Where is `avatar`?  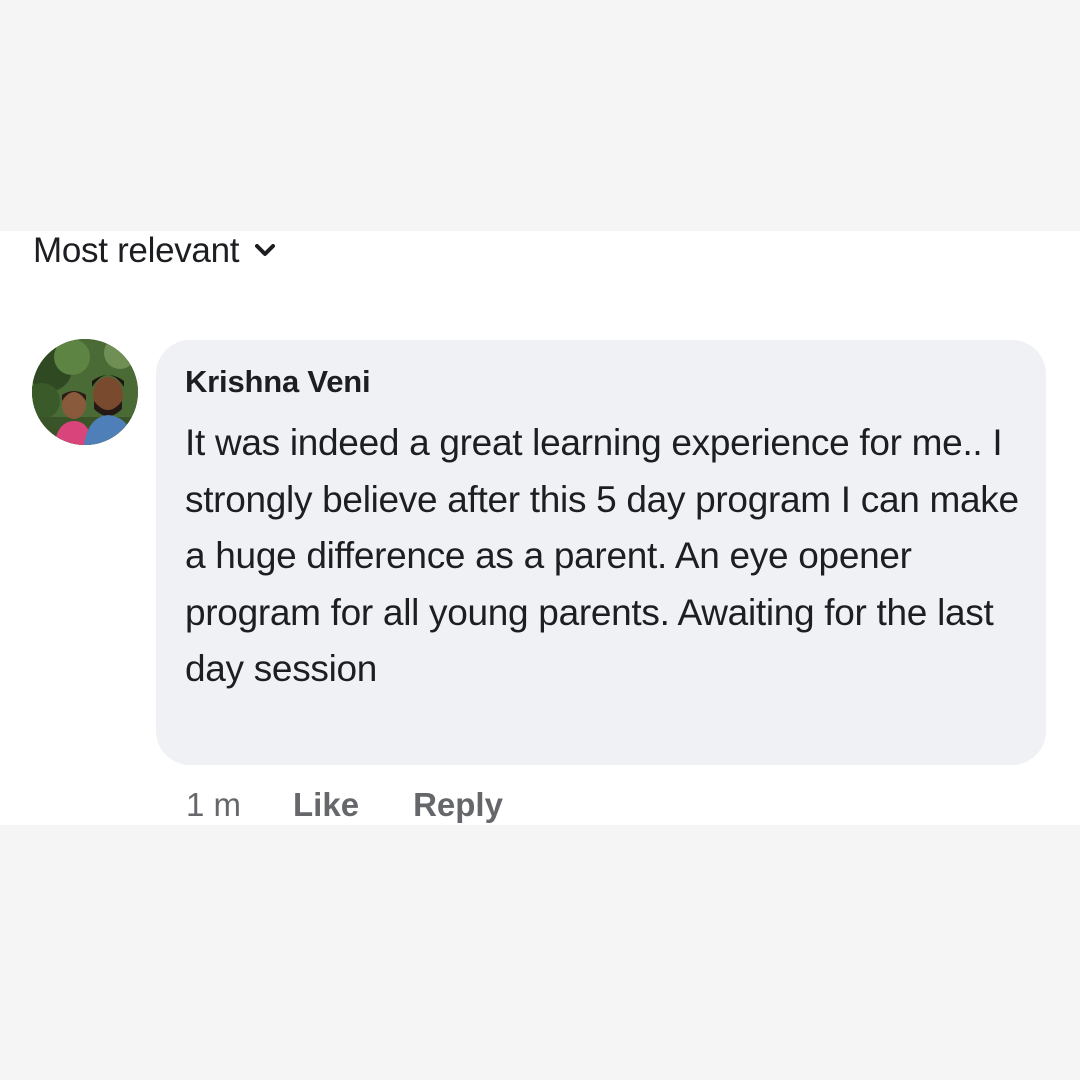
avatar is located at coordinates (85, 392).